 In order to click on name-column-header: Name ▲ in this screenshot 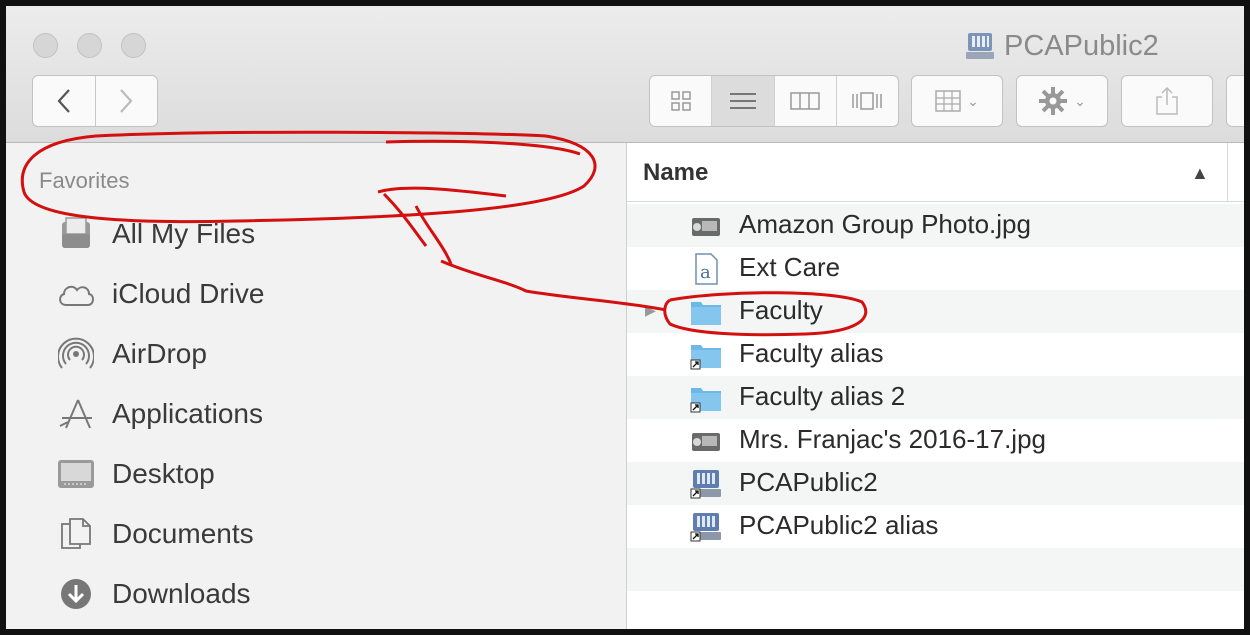, I will do `click(935, 172)`.